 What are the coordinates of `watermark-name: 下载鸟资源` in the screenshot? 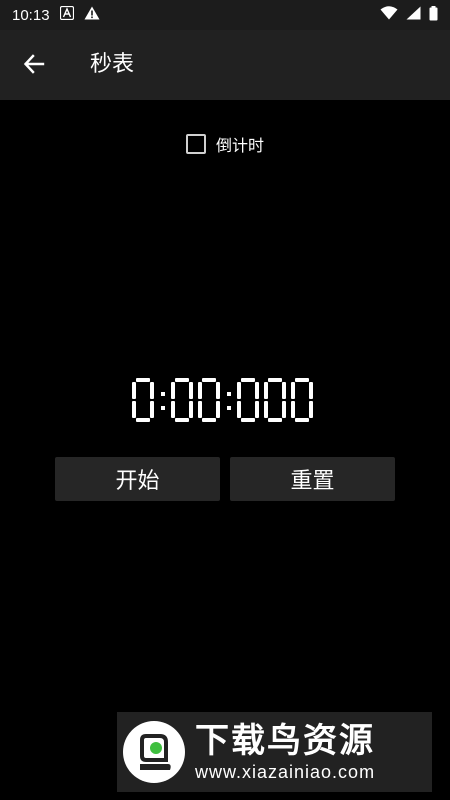 It's located at (285, 741).